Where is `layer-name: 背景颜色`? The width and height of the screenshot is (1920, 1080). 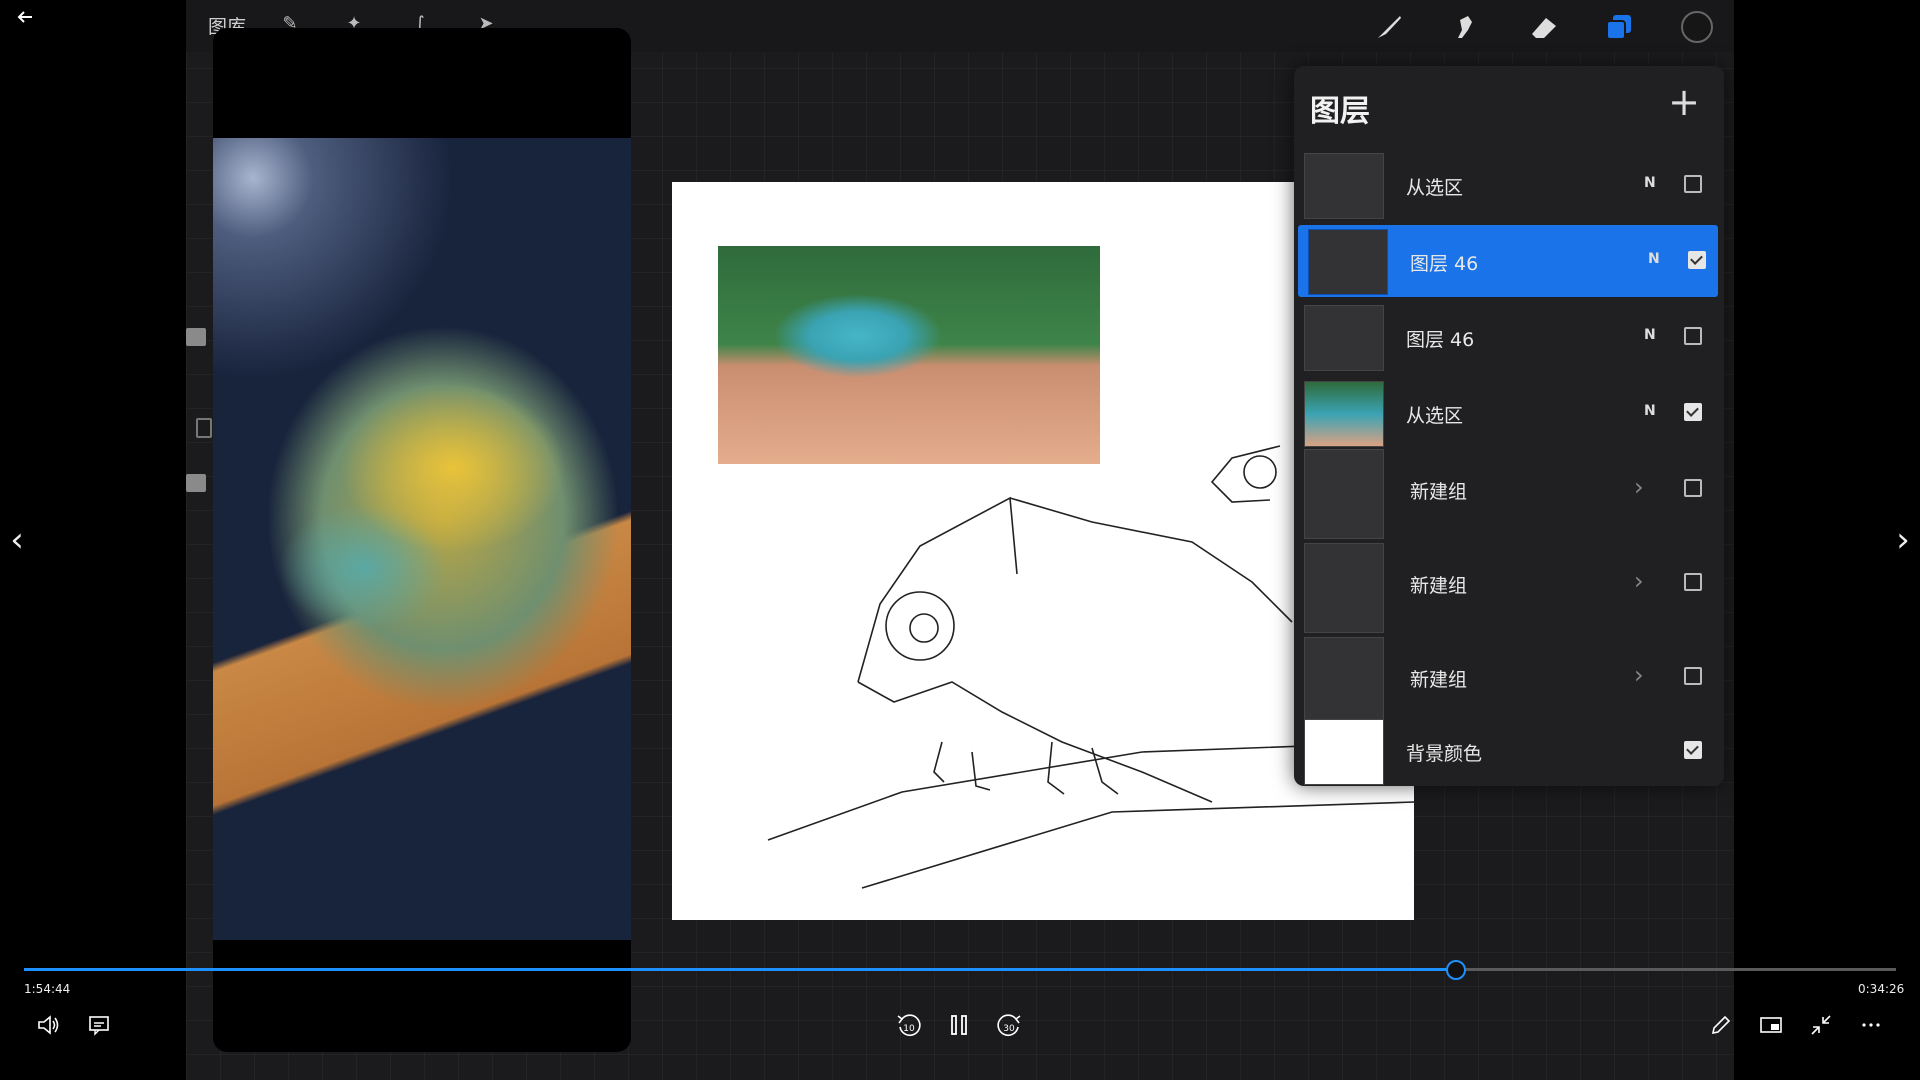
layer-name: 背景颜色 is located at coordinates (1444, 754).